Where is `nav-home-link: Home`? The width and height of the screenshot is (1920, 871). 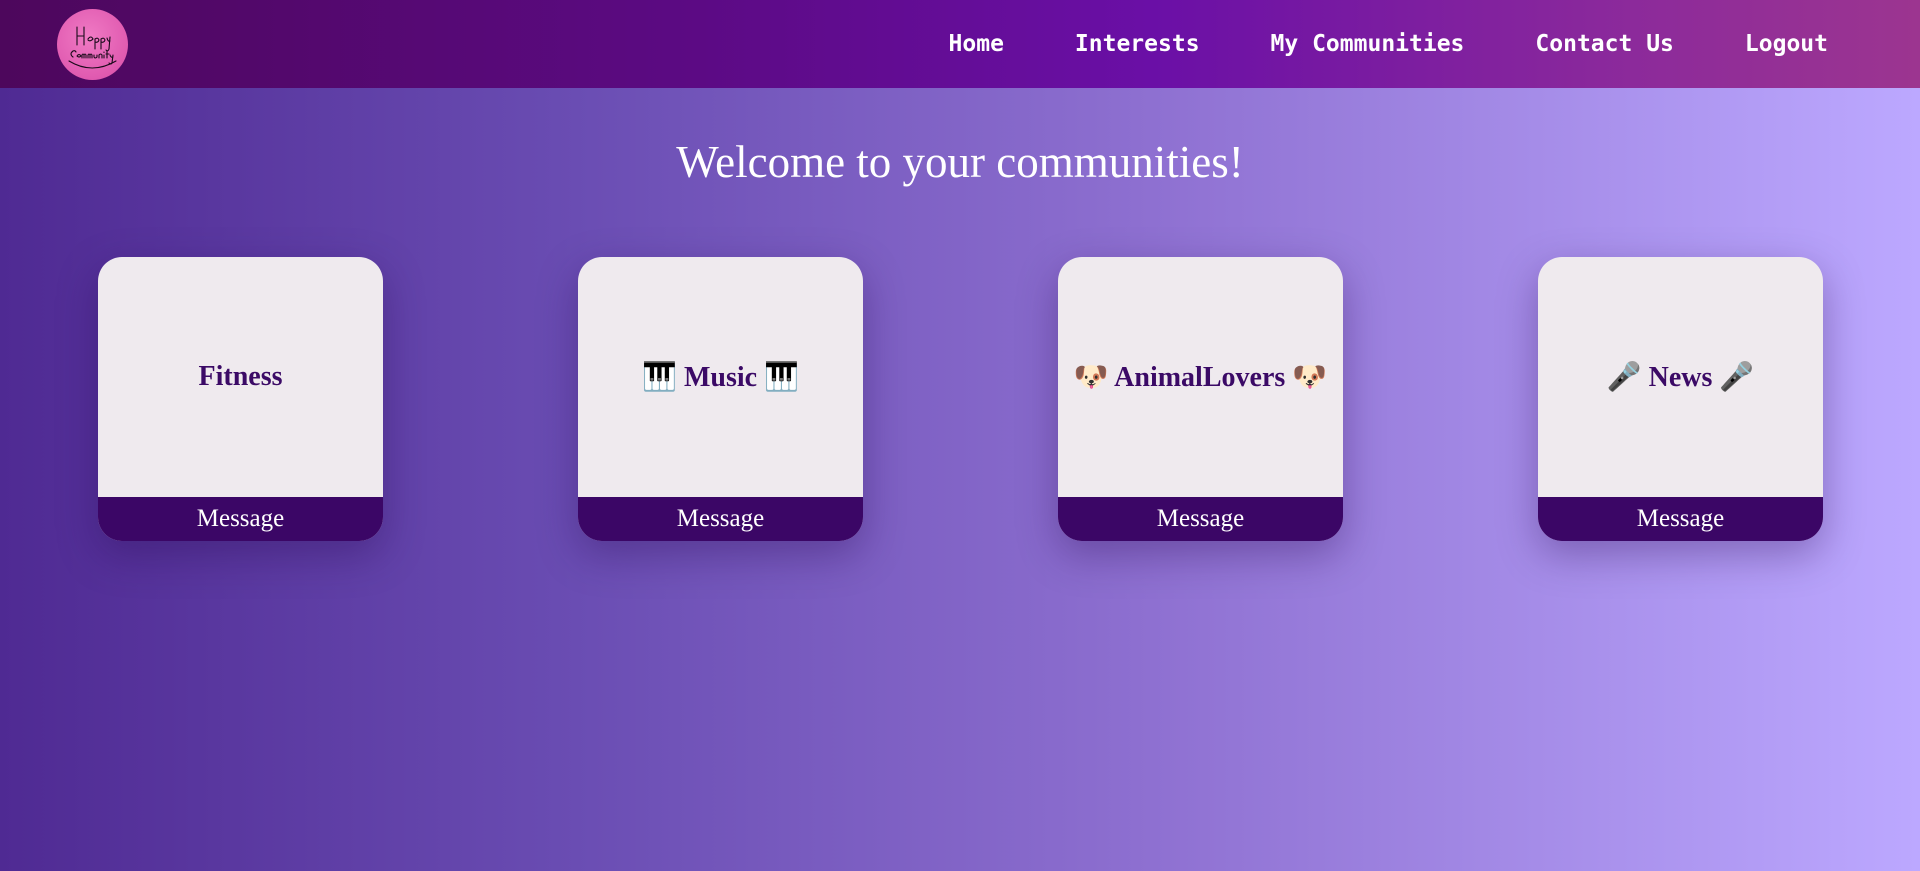 nav-home-link: Home is located at coordinates (976, 44).